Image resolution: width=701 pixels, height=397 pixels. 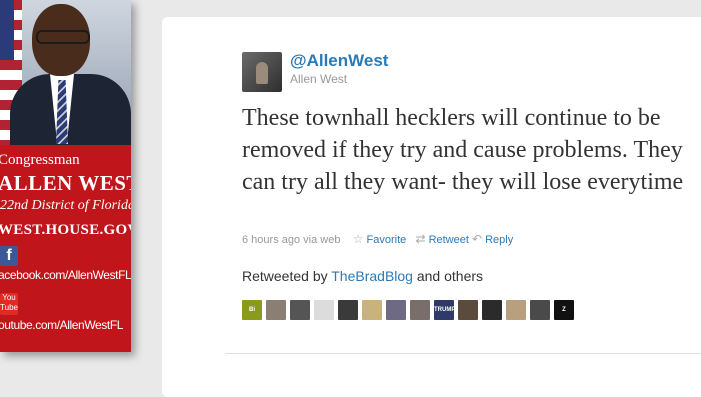 I want to click on user-fullname: Allen West, so click(x=319, y=79).